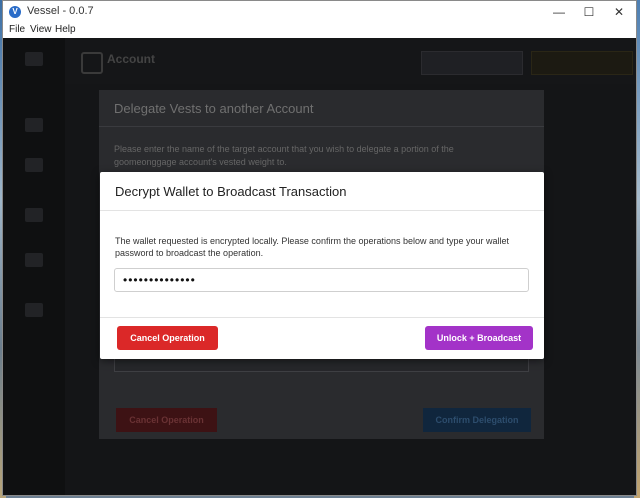 The width and height of the screenshot is (640, 498). What do you see at coordinates (619, 12) in the screenshot?
I see `close-button: ✕` at bounding box center [619, 12].